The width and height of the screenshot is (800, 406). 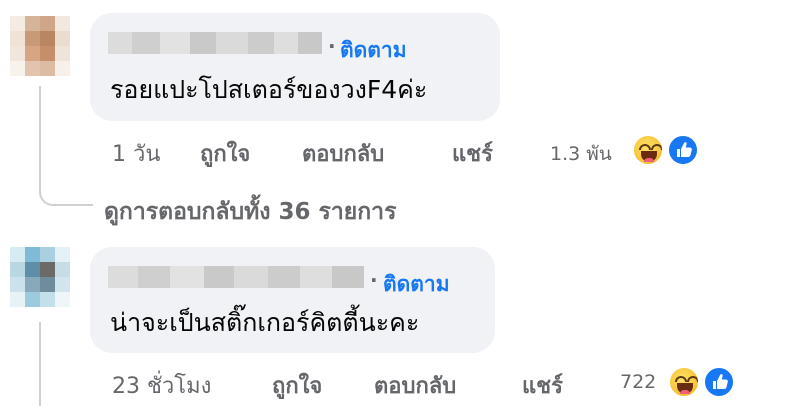 I want to click on comment-text: รอยแปะโปสเตอร์ของวงF4ค่ะ, so click(x=269, y=89).